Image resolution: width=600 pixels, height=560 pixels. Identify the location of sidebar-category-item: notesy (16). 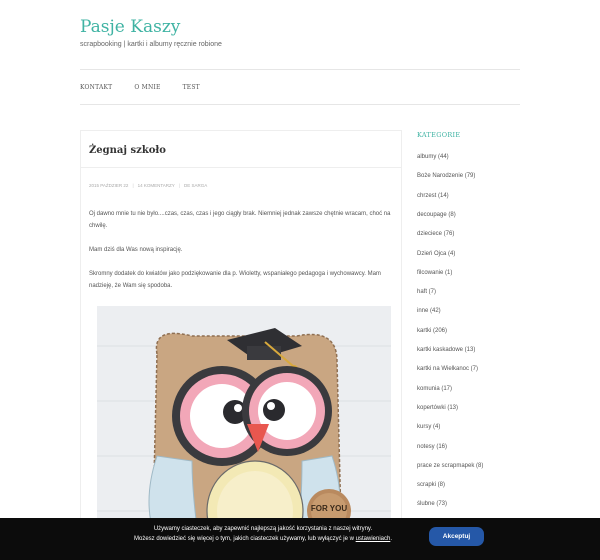
(432, 447).